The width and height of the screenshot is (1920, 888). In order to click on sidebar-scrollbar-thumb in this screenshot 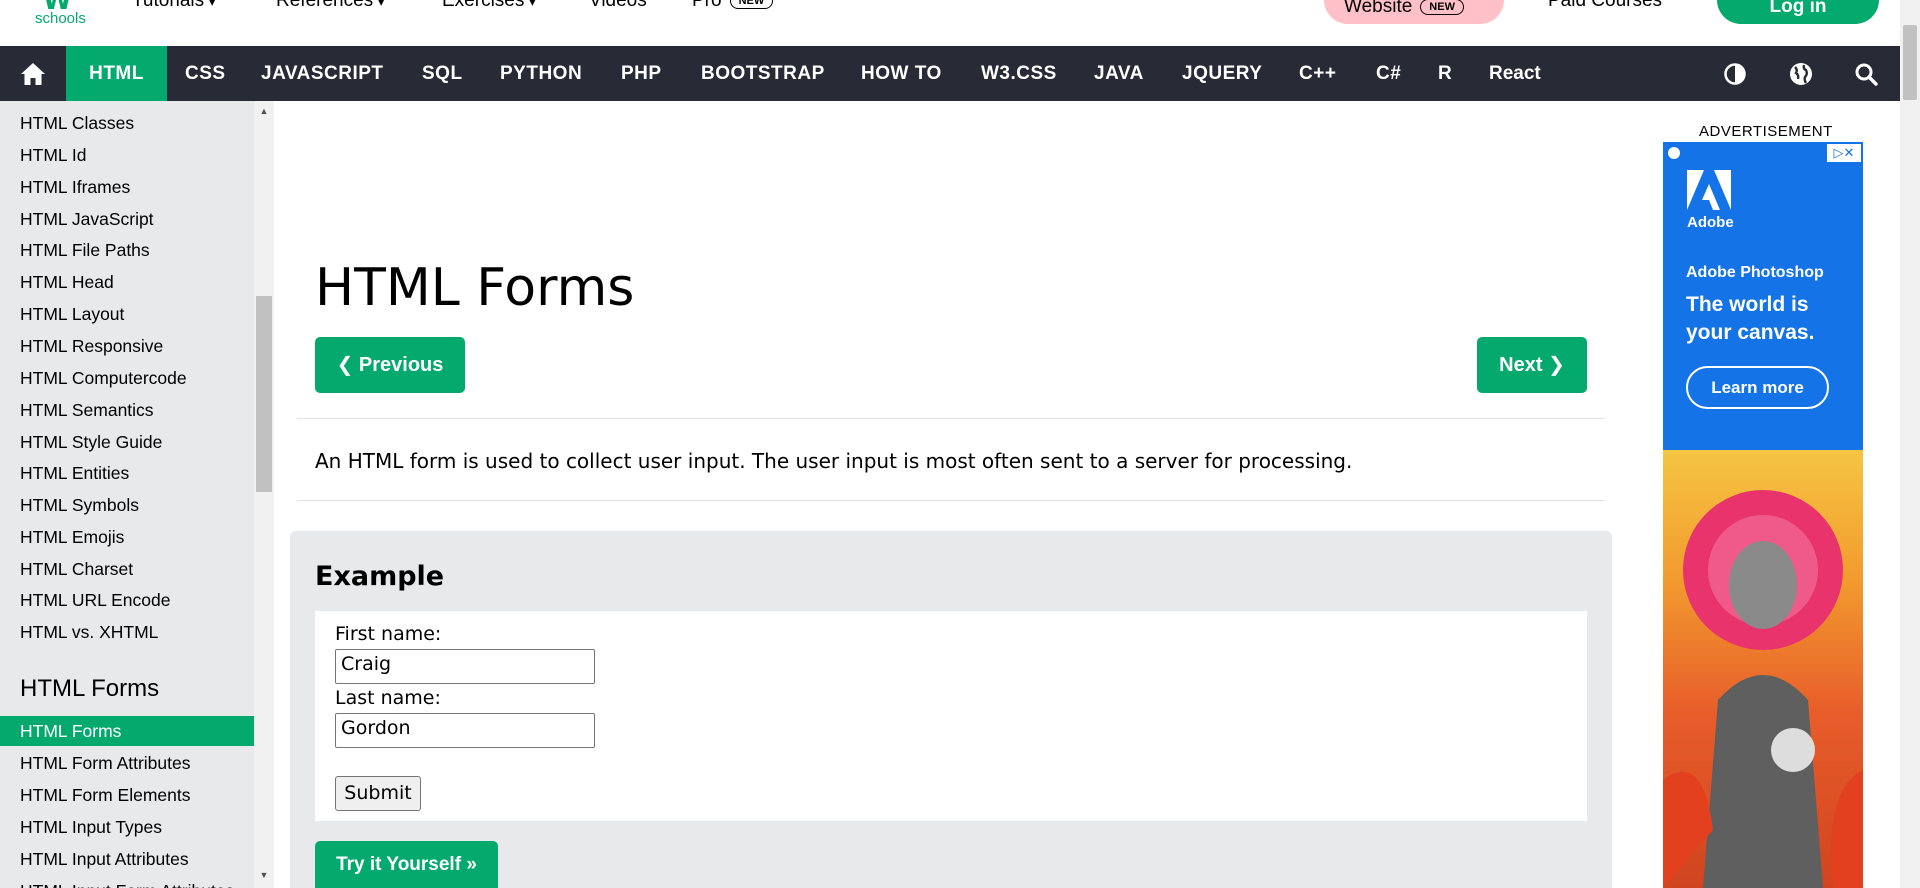, I will do `click(264, 394)`.